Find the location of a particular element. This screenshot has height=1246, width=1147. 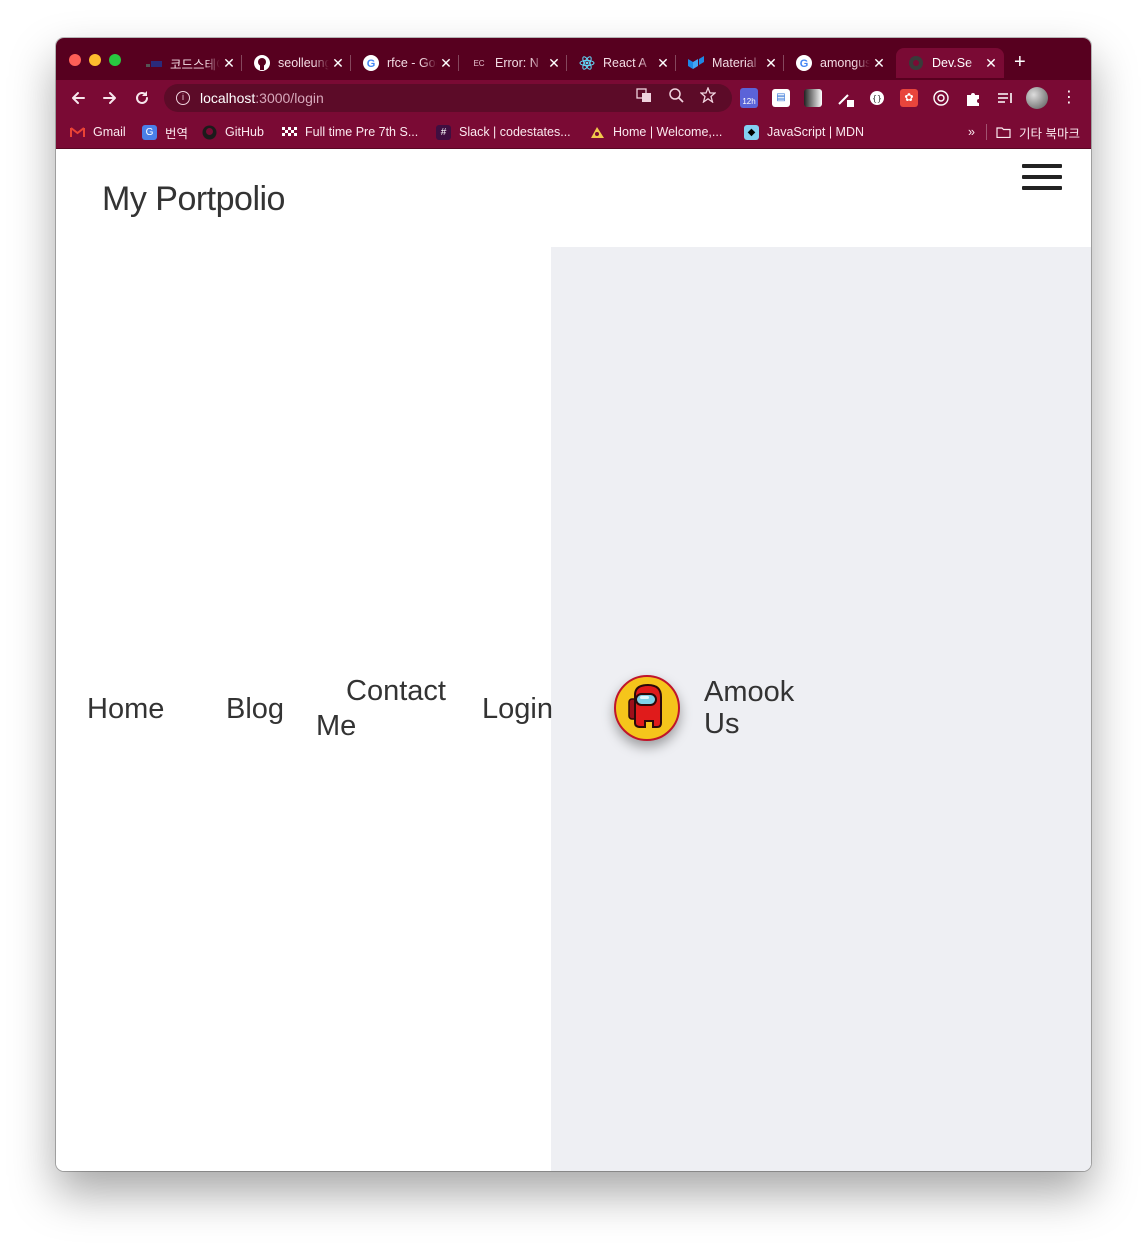

folder-user-icon is located at coordinates (597, 132).